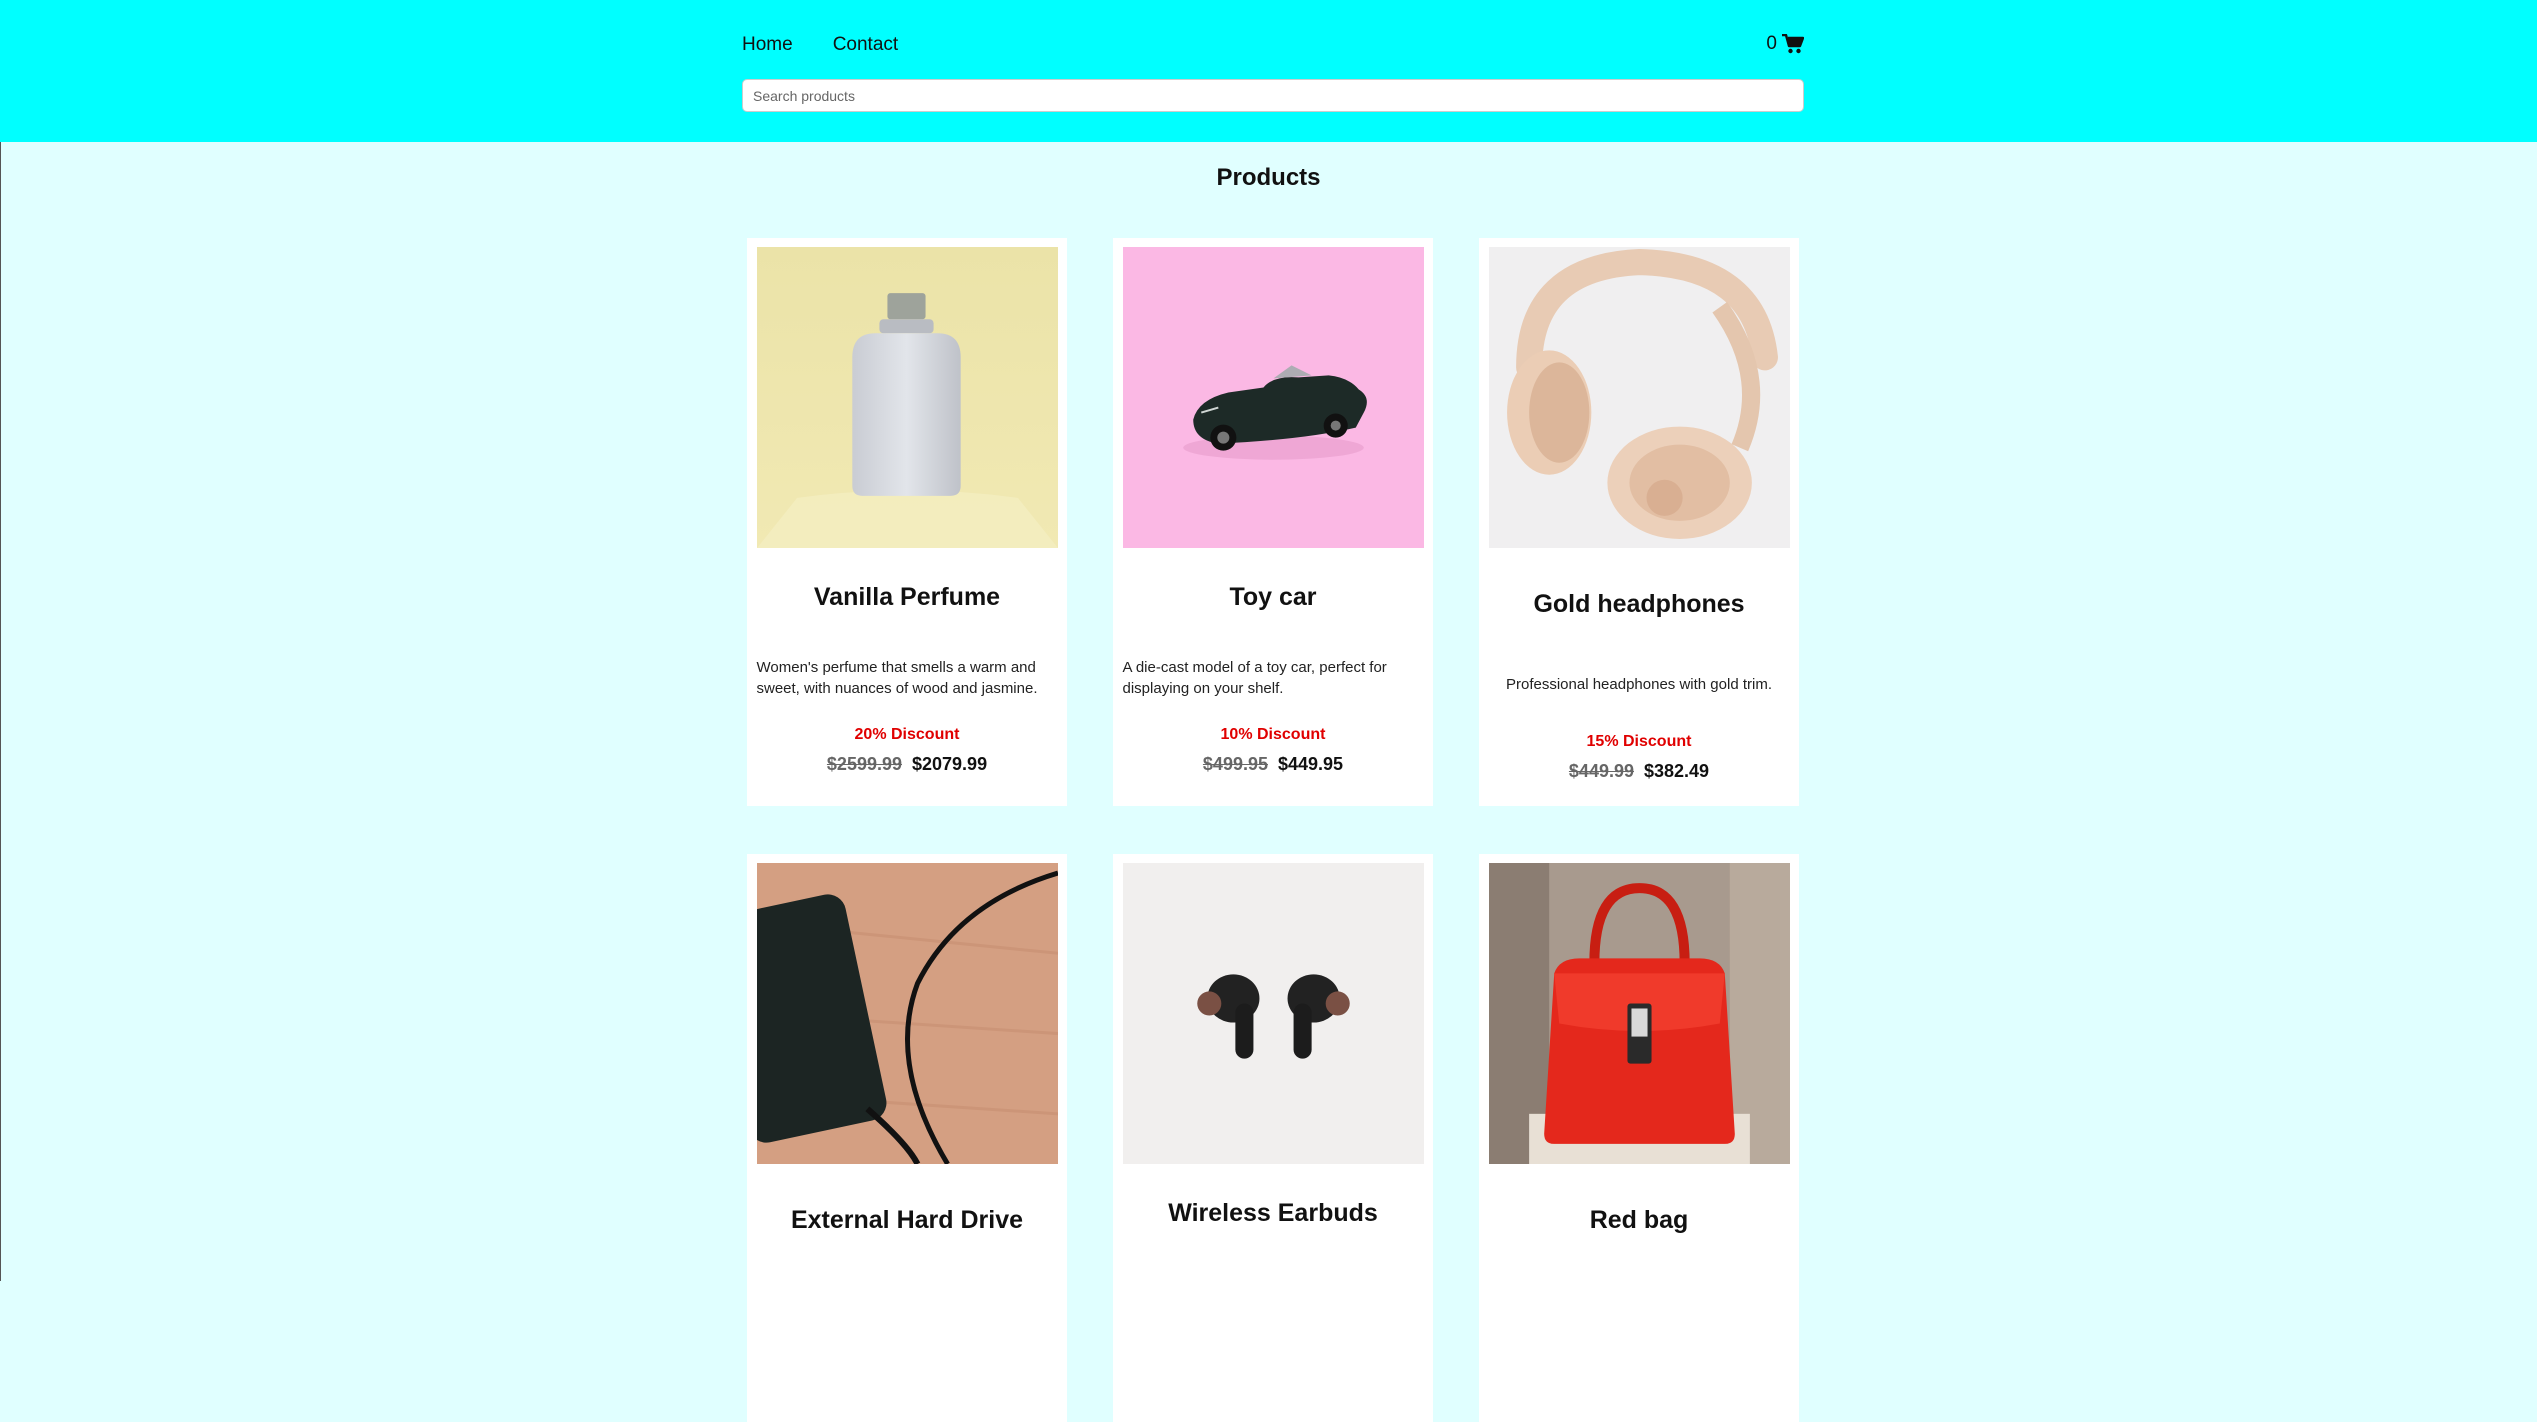 This screenshot has width=2537, height=1422. Describe the element at coordinates (1273, 397) in the screenshot. I see `toy-car-image` at that location.